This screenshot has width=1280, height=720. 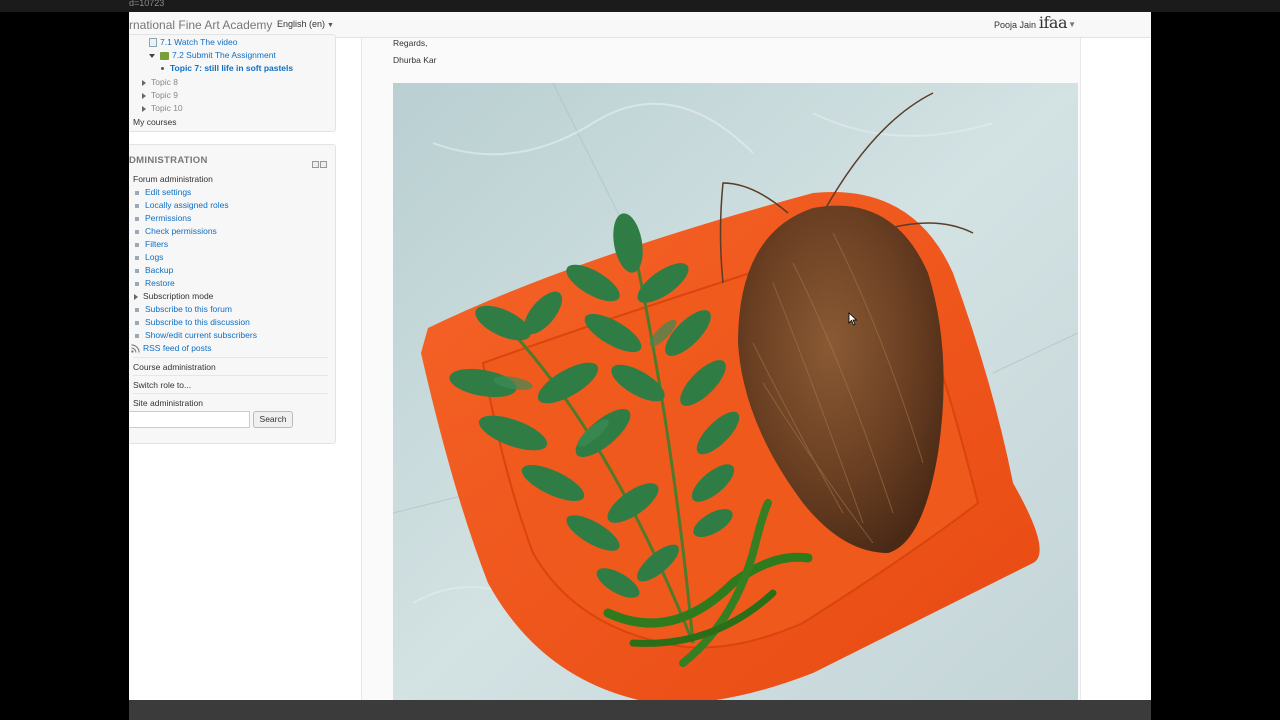 I want to click on roles-icon, so click(x=137, y=205).